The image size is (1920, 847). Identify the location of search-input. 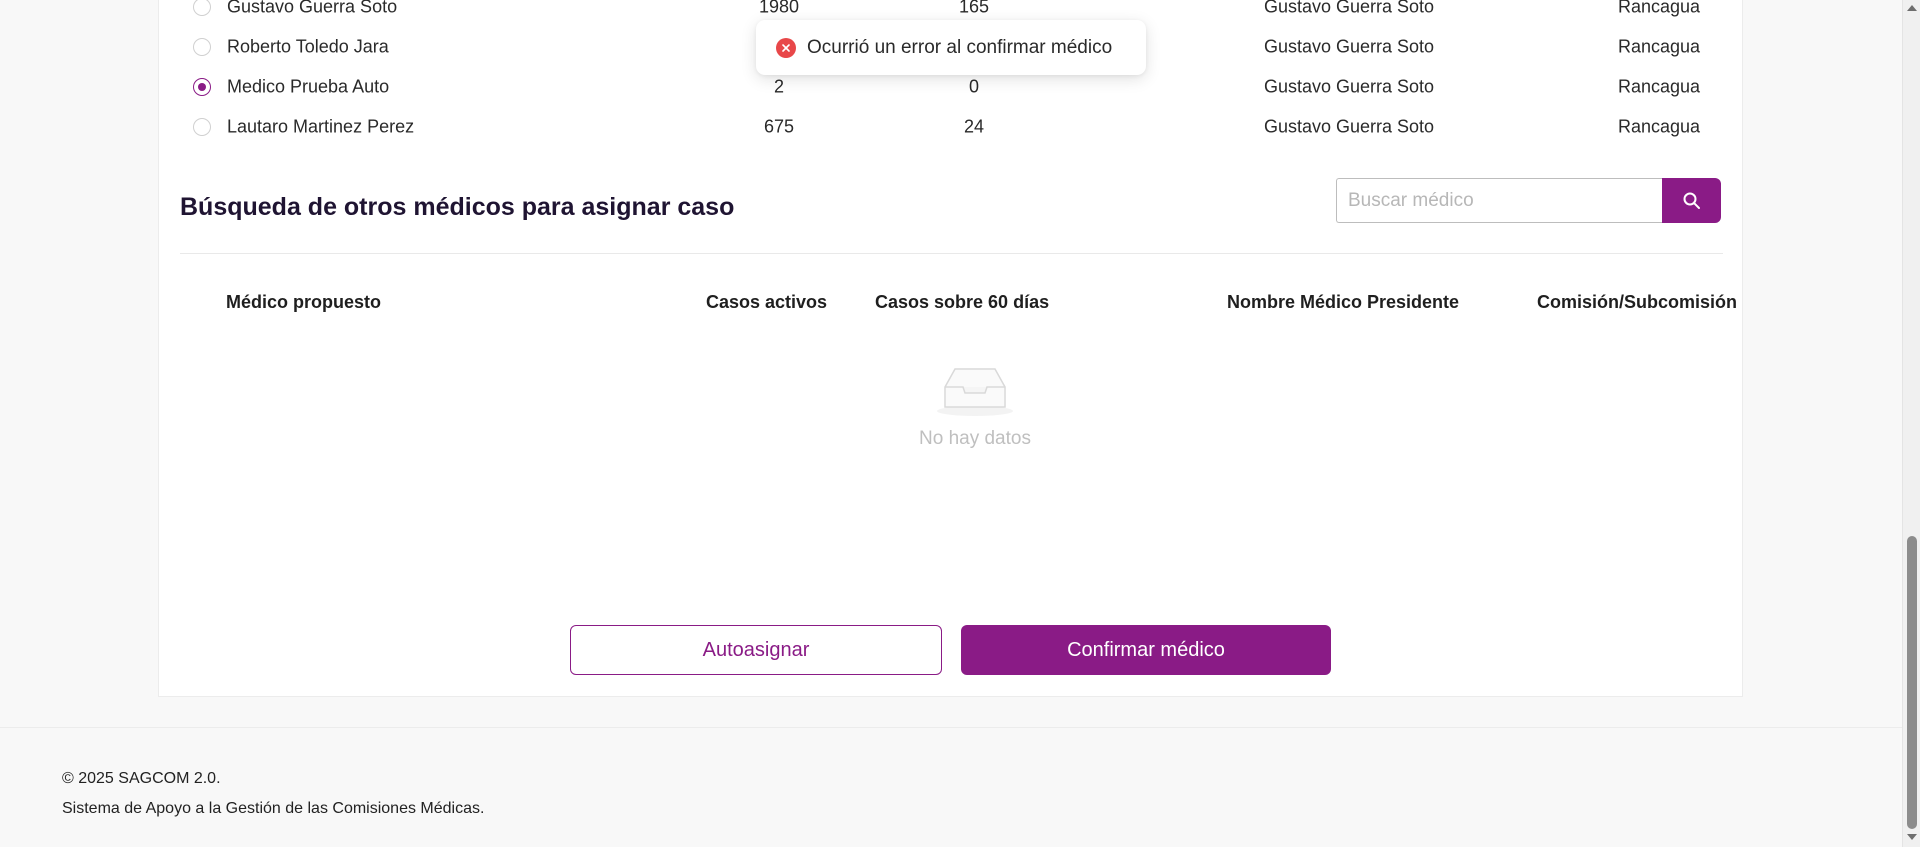
(1499, 200).